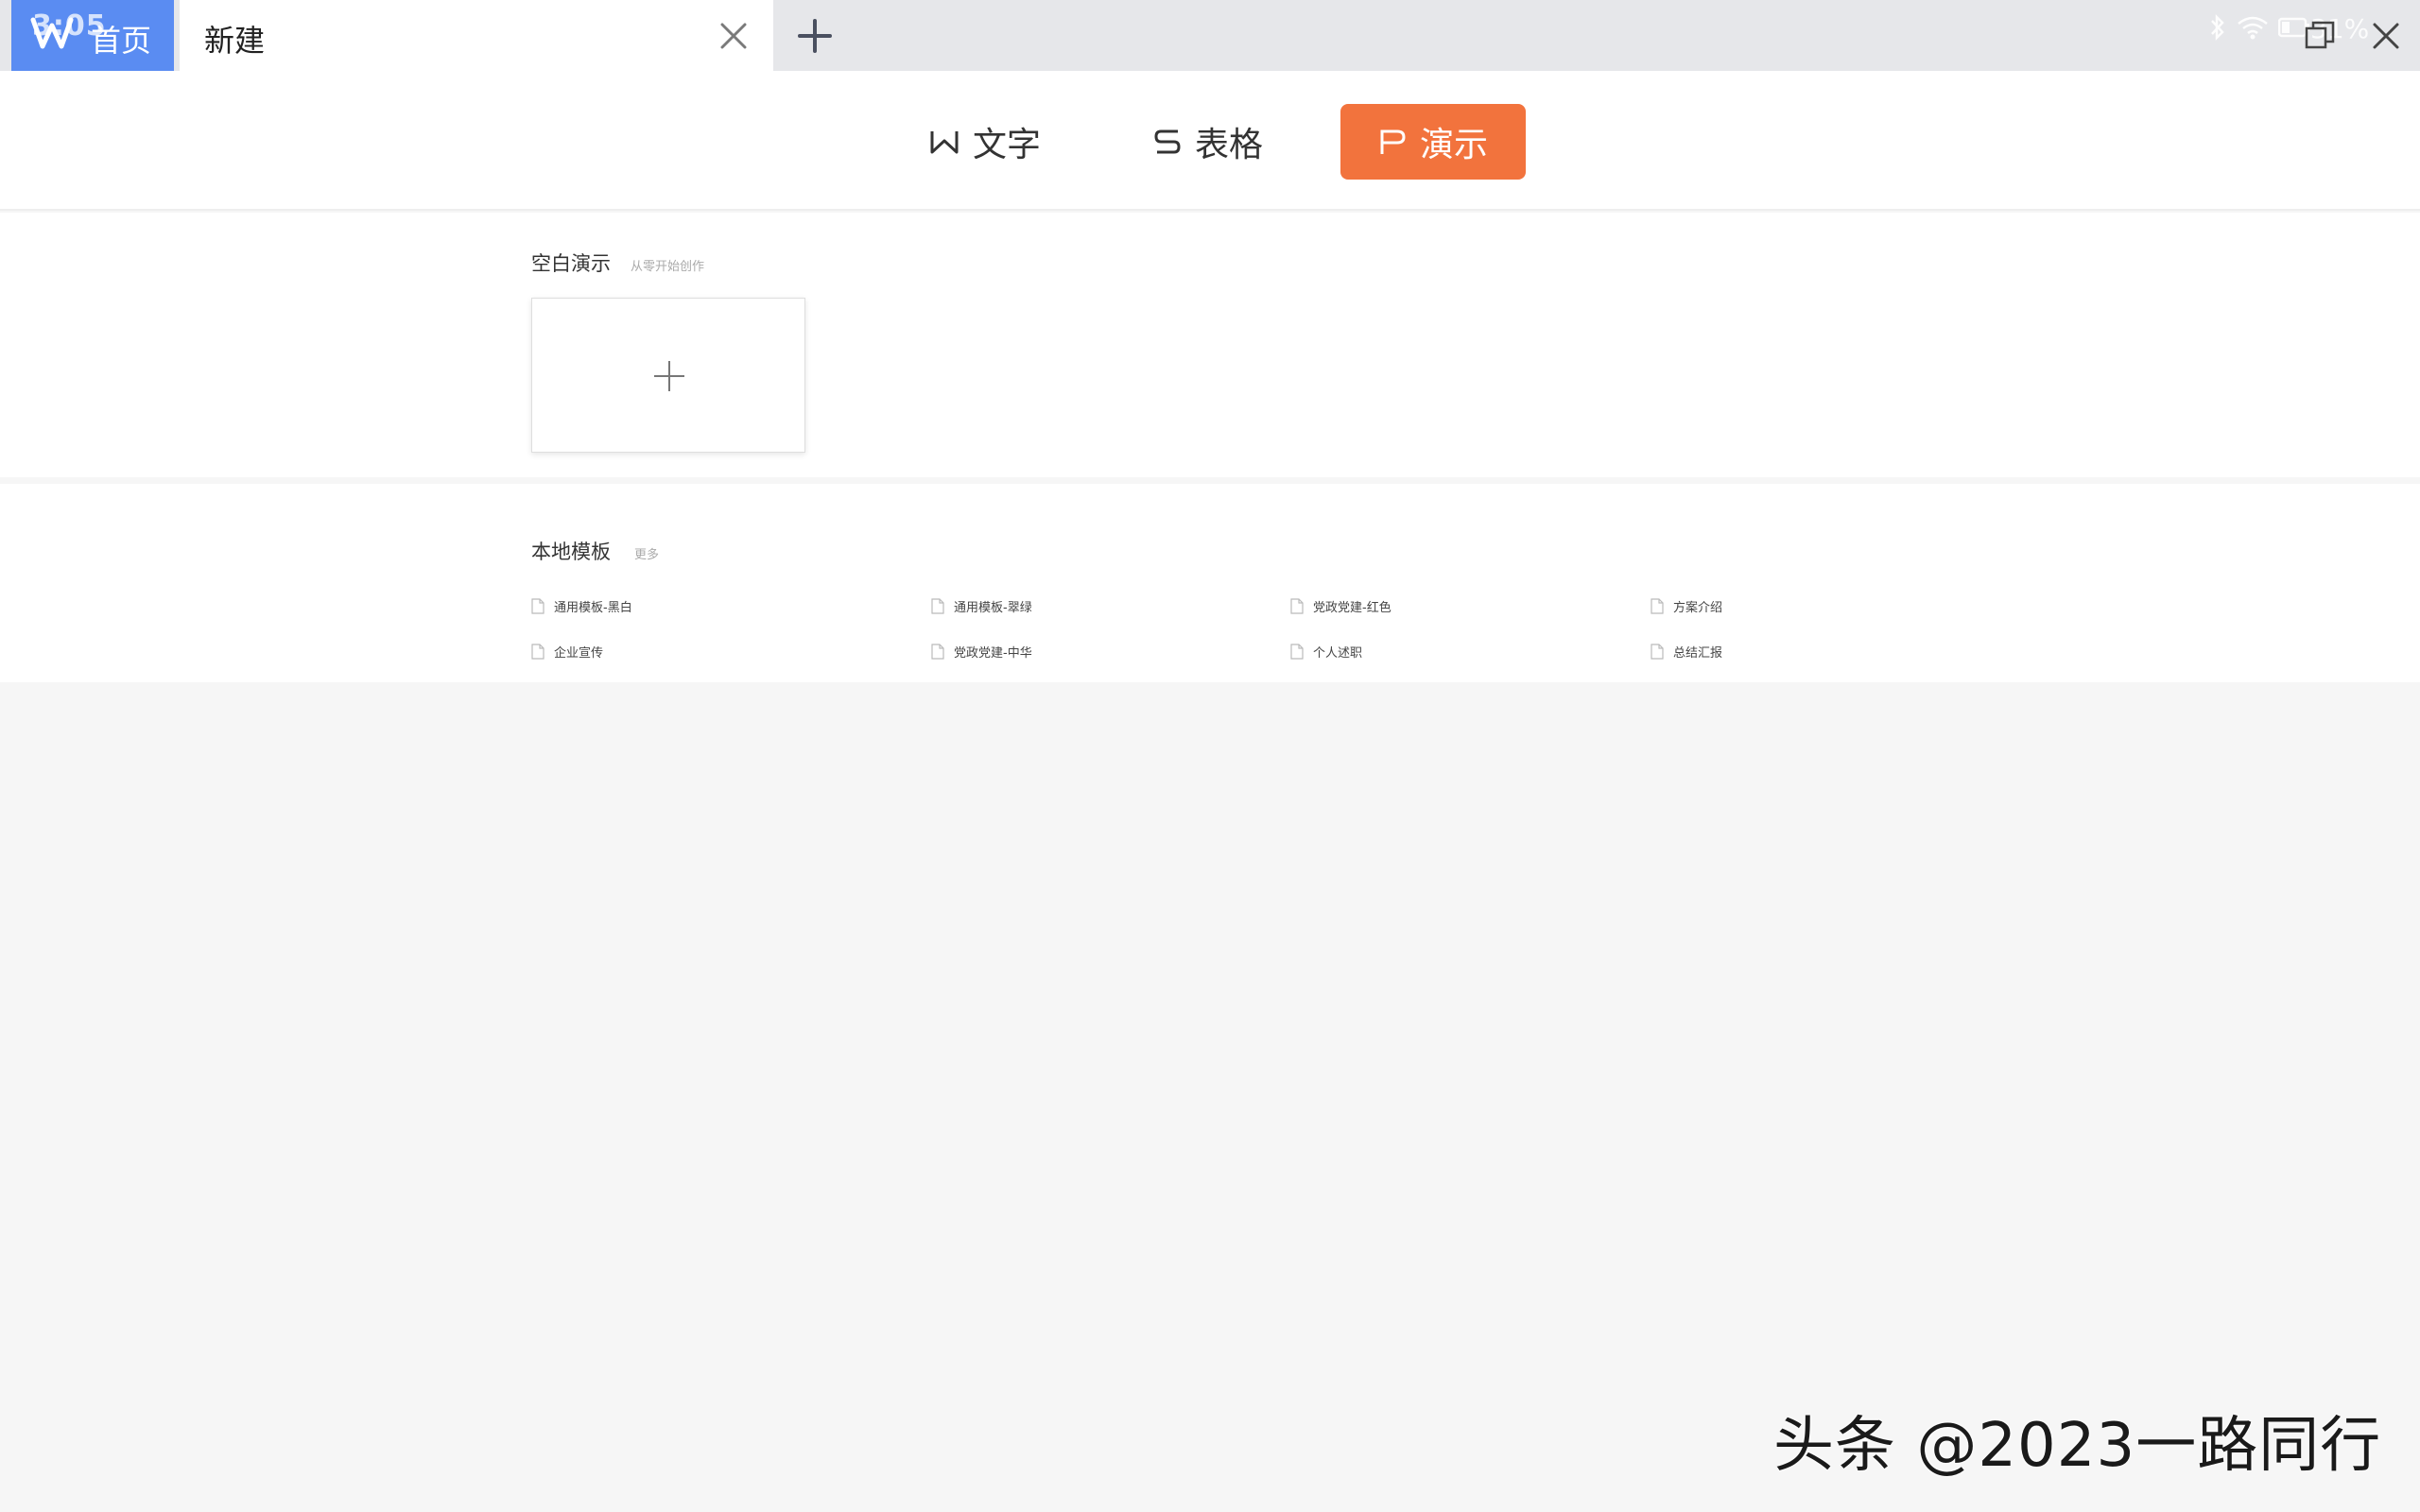 The height and width of the screenshot is (1512, 2420). Describe the element at coordinates (1352, 608) in the screenshot. I see `template-item-label: 党政党建-红色` at that location.